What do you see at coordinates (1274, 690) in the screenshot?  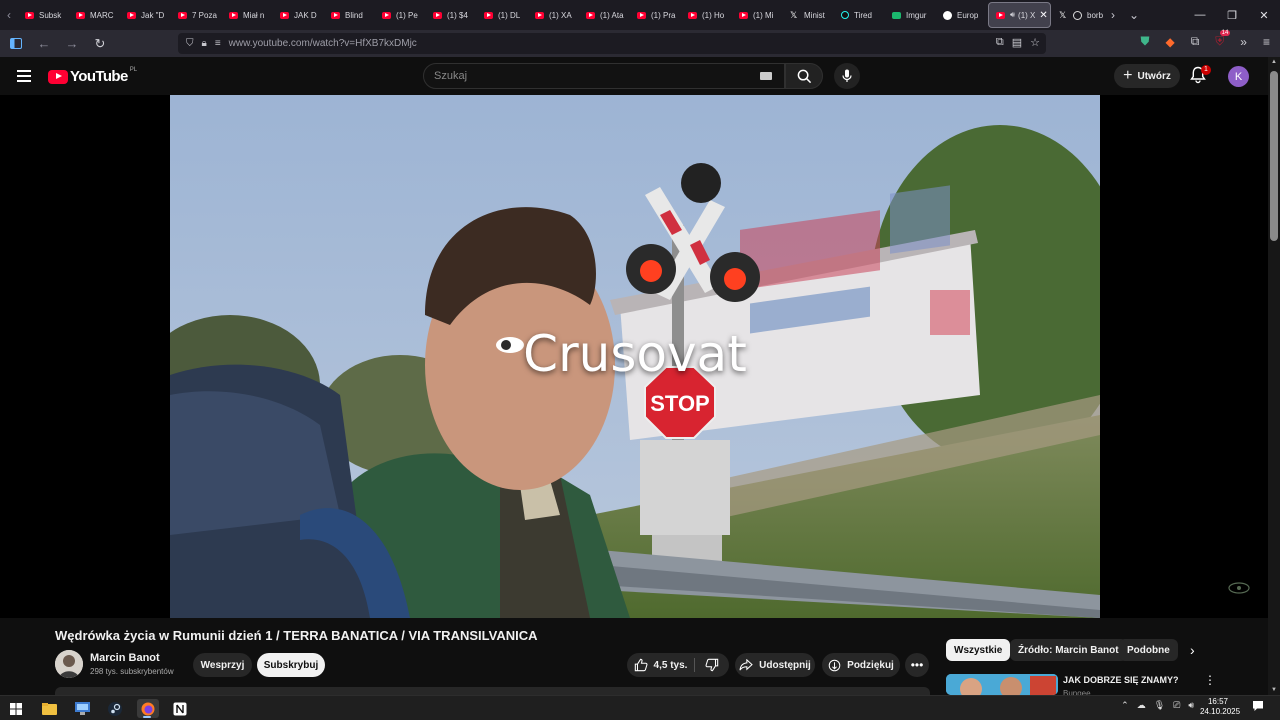 I see `scroll-down-icon: ▼` at bounding box center [1274, 690].